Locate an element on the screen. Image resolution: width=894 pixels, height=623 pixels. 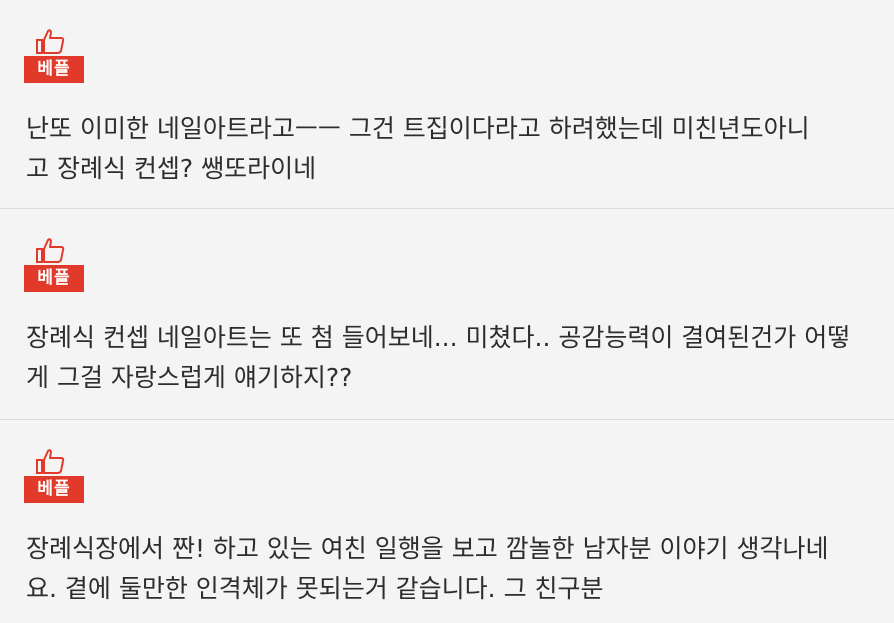
comment-line: 난또 이미한 네일아트라고ㅡㅡ 그건 트집이다라고 하려했는데 미친년도아니 is located at coordinates (418, 128).